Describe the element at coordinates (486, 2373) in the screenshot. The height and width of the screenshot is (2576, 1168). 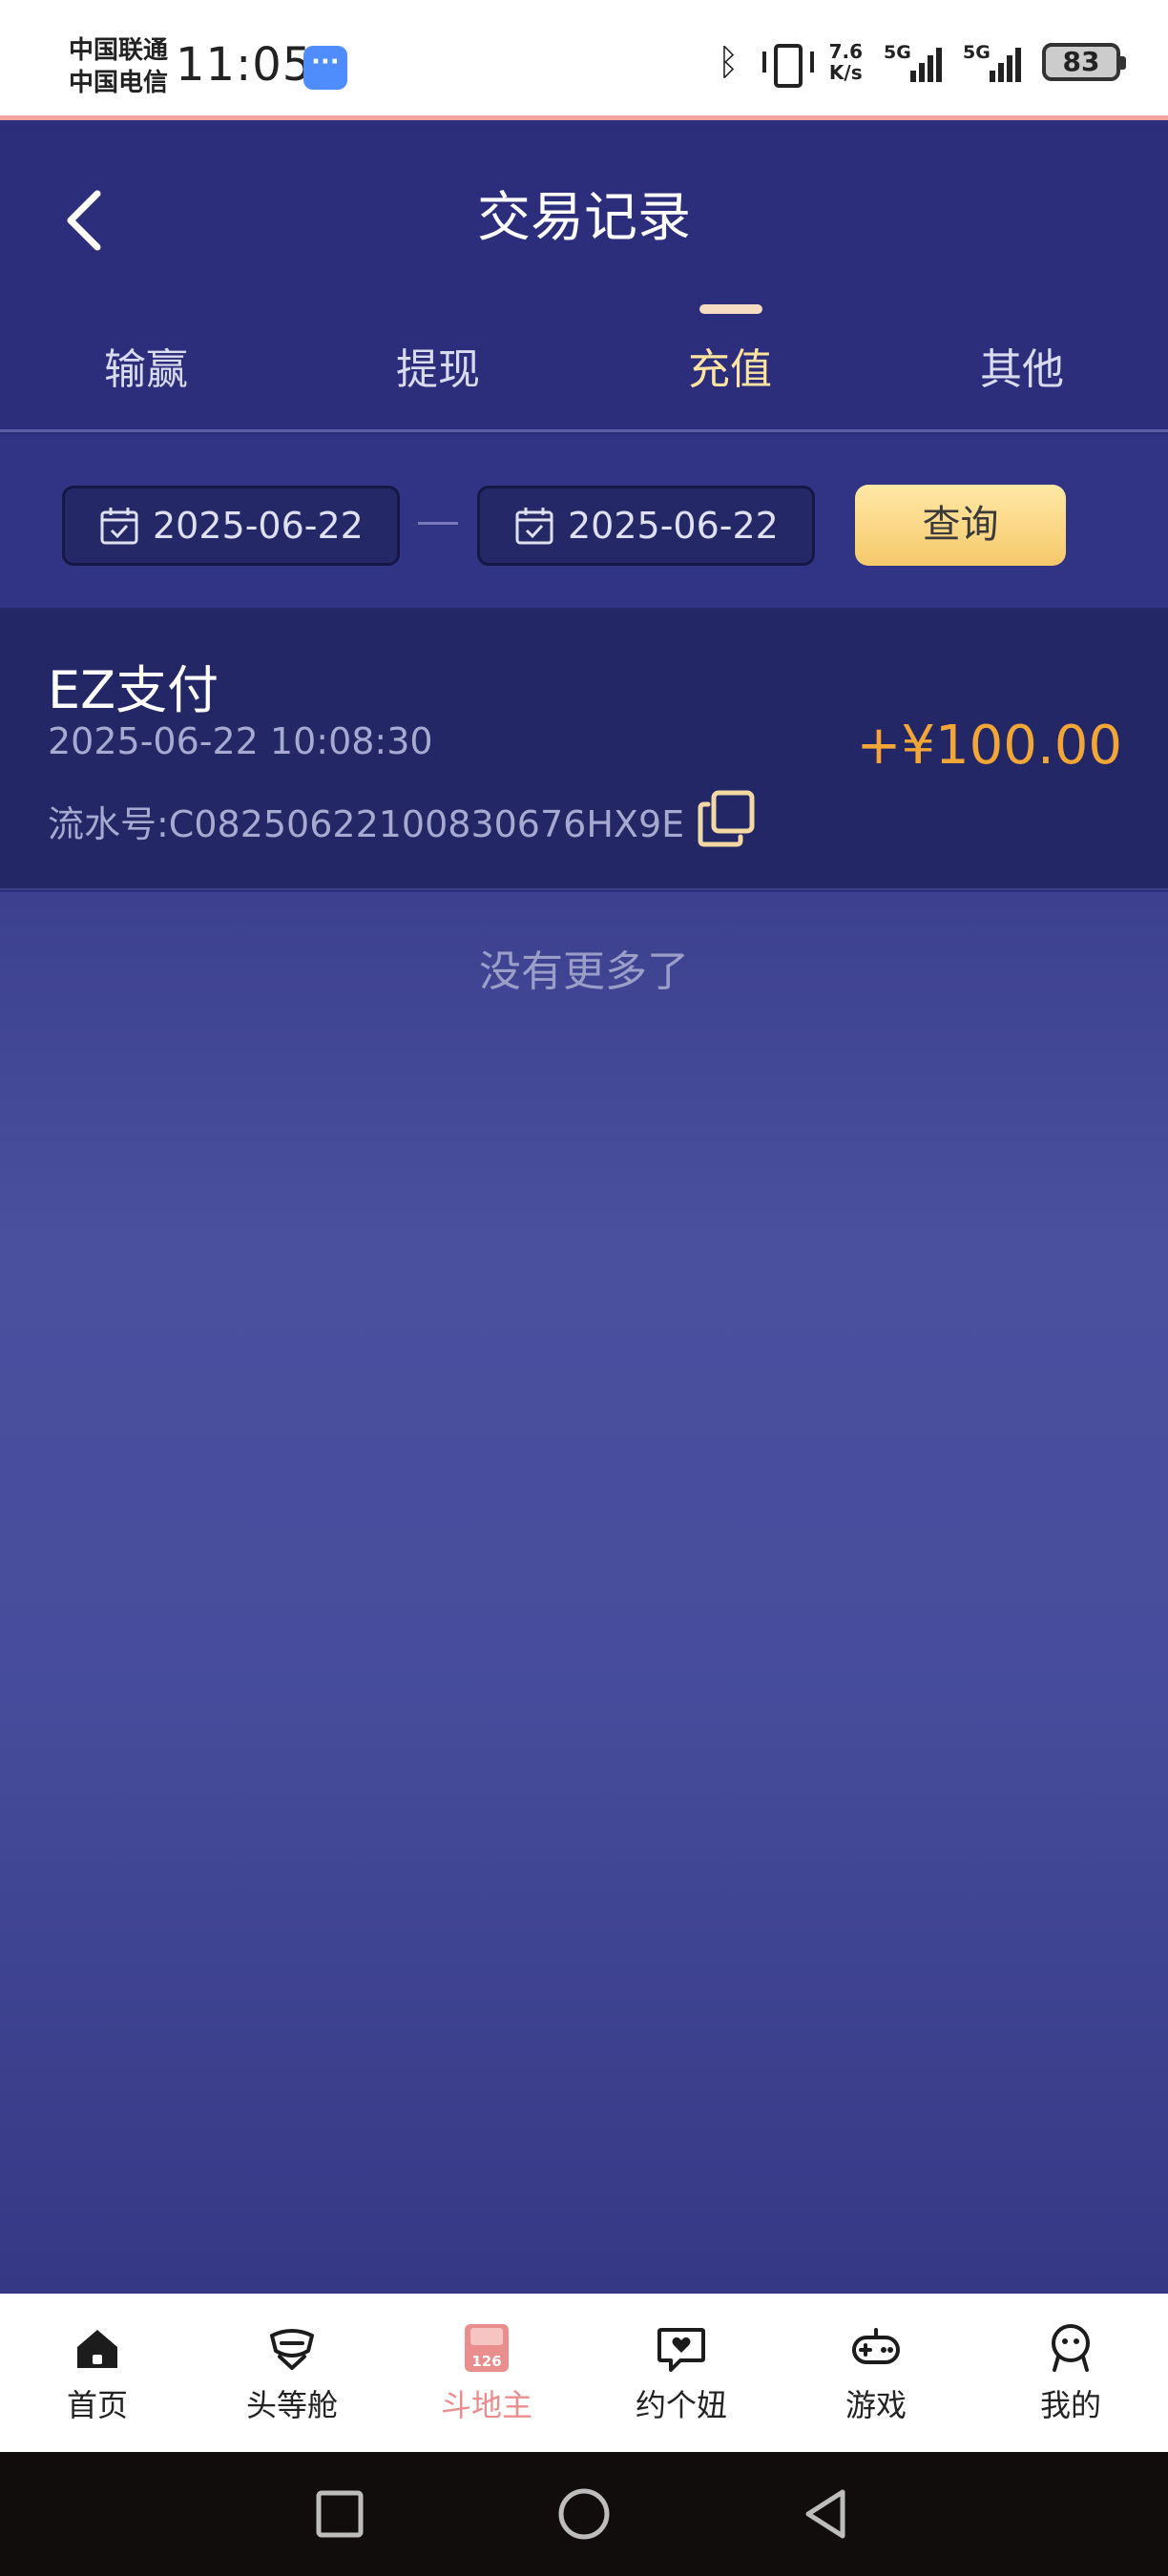
I see `nav-doudizhu: 126 斗地主` at that location.